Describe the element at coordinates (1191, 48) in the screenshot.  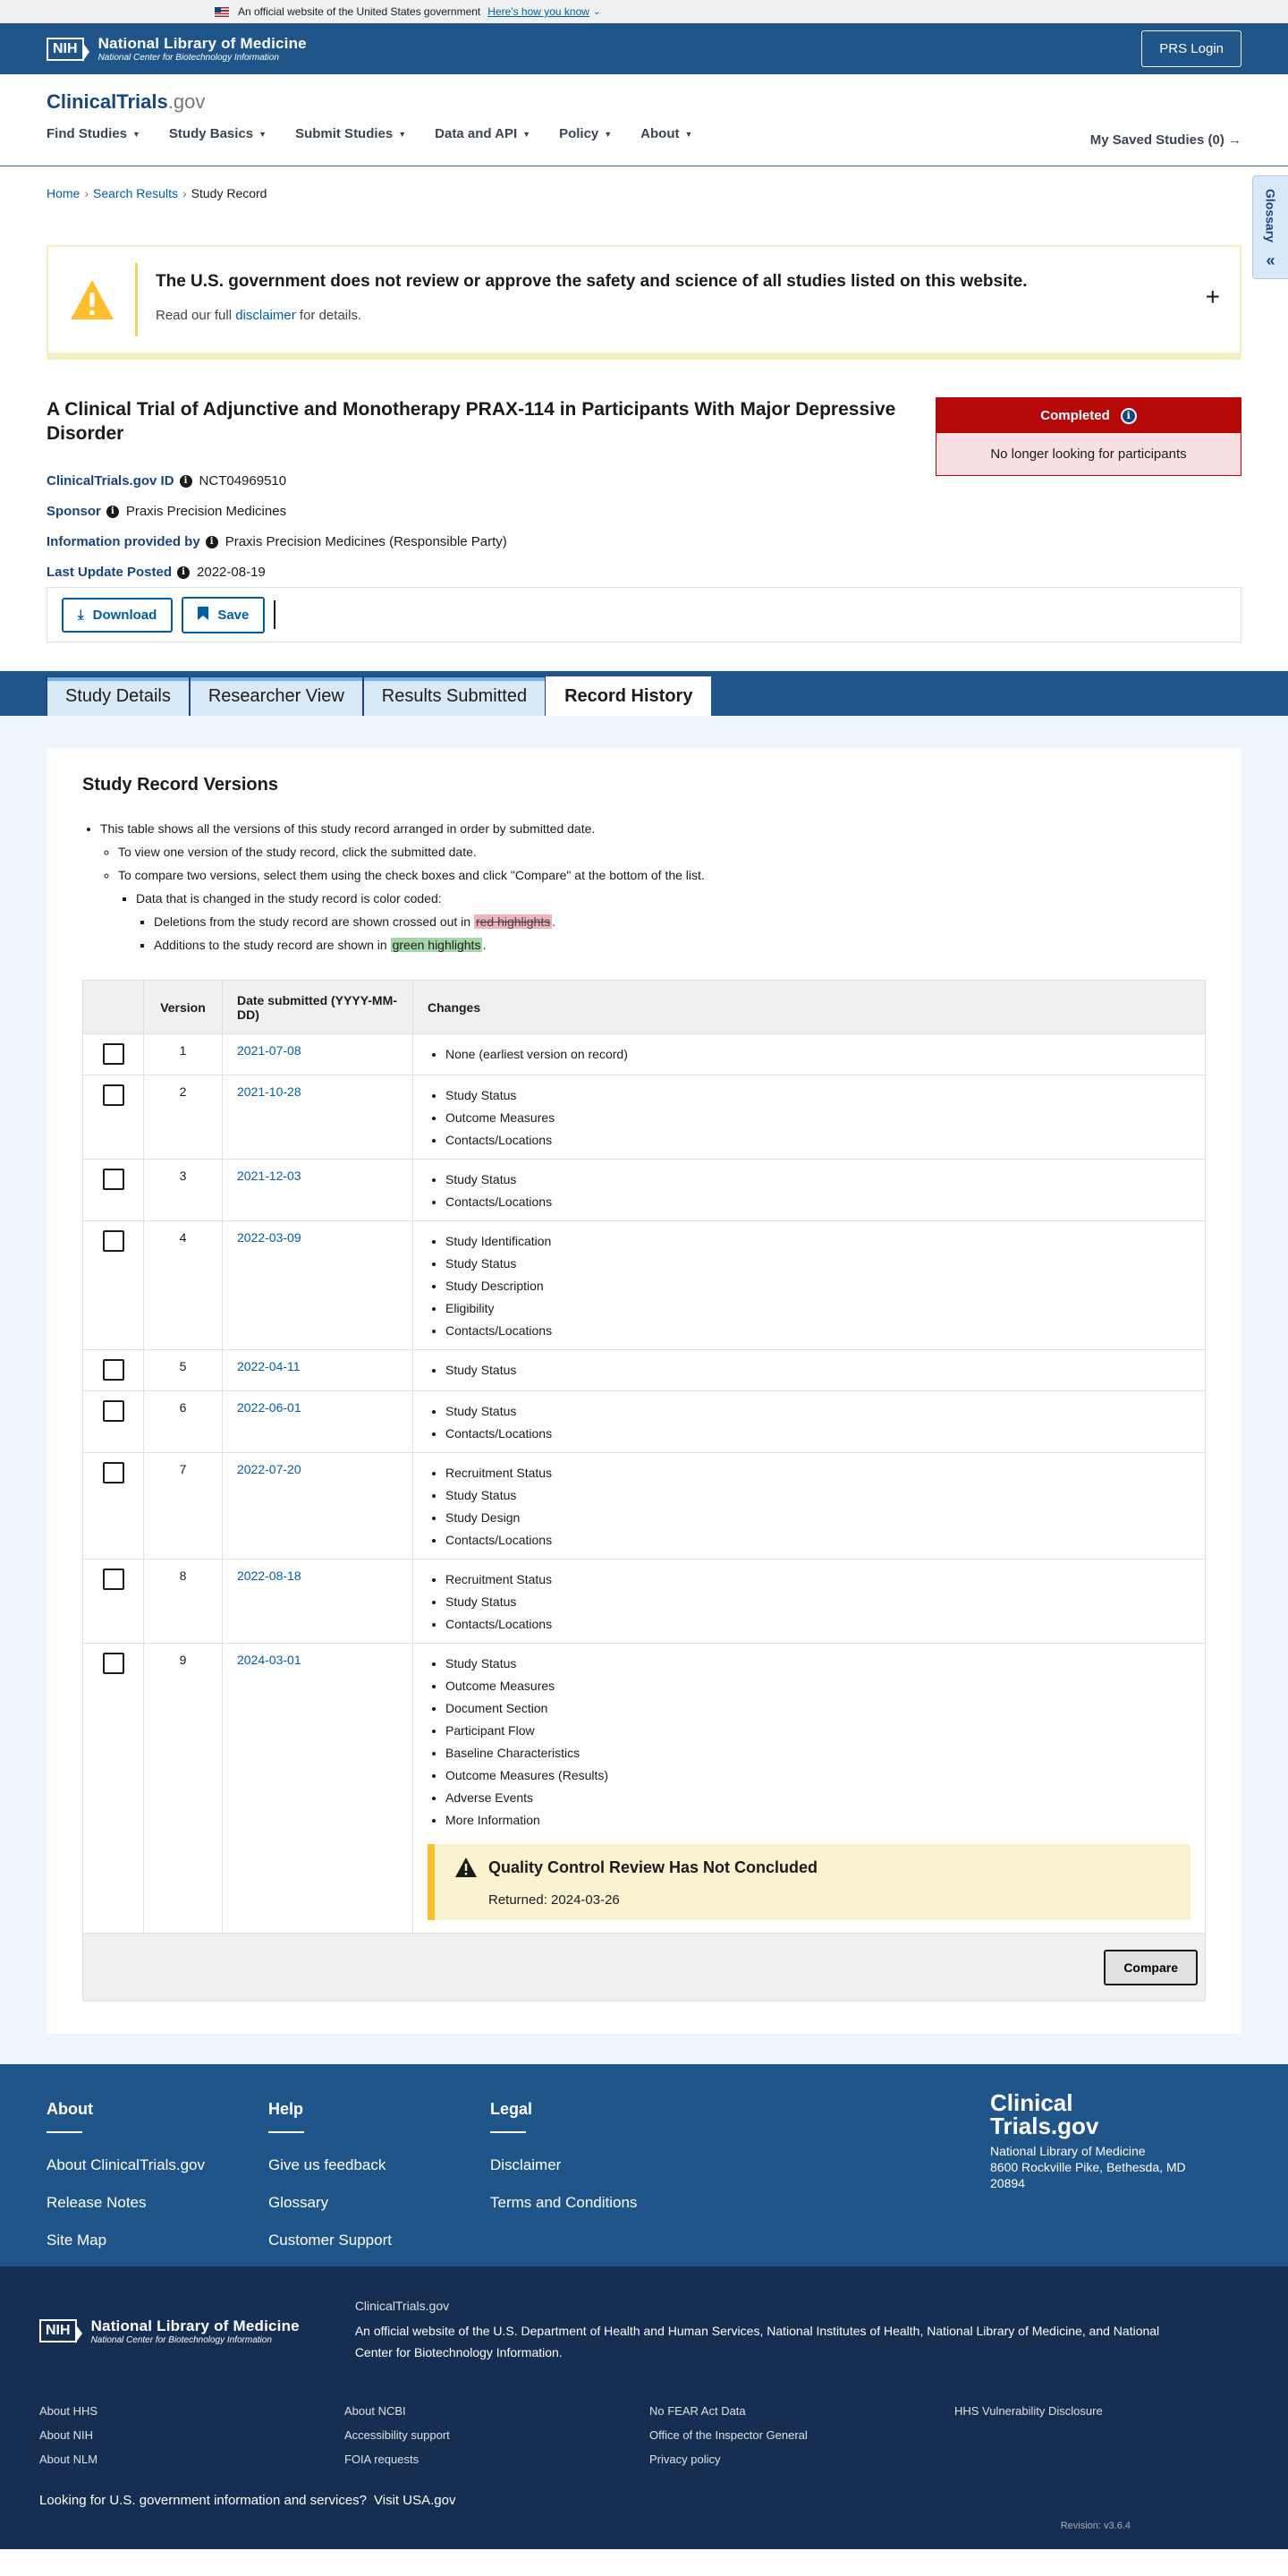
I see `prs-login-button: PRS Login` at that location.